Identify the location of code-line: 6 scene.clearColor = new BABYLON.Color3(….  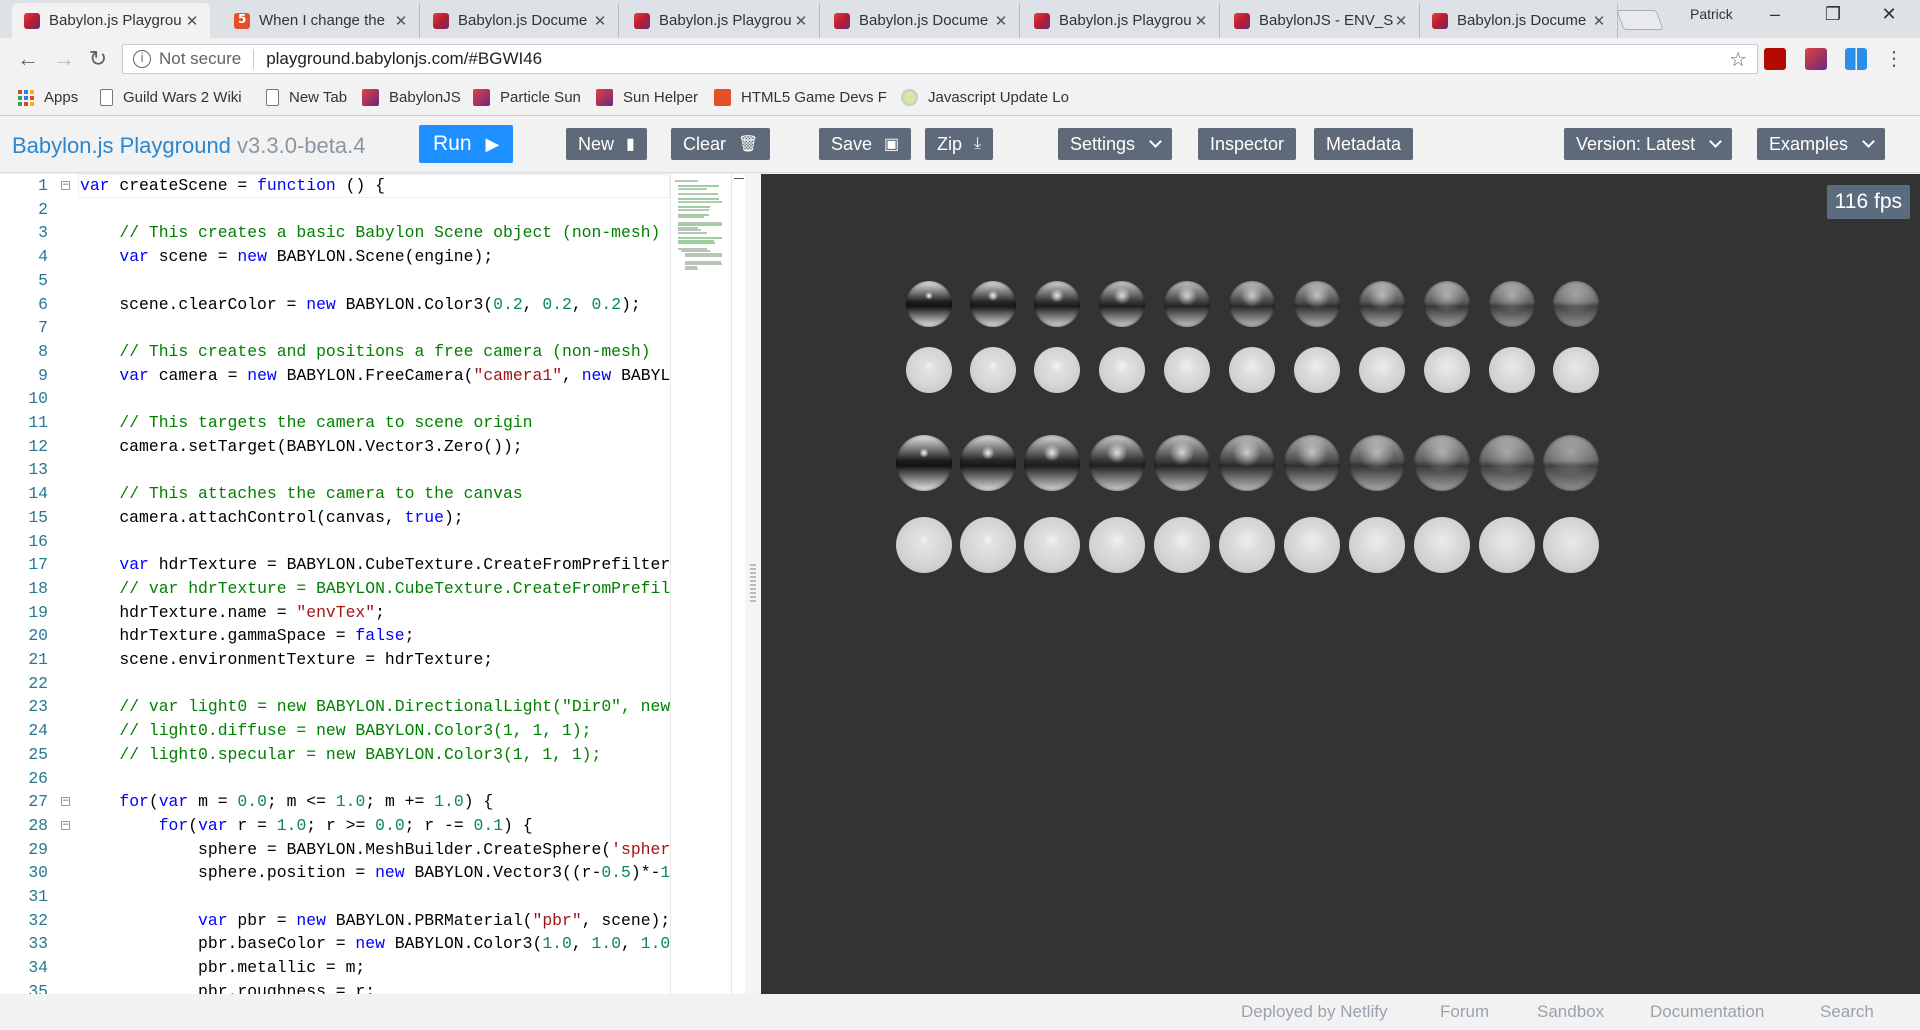
(370, 305).